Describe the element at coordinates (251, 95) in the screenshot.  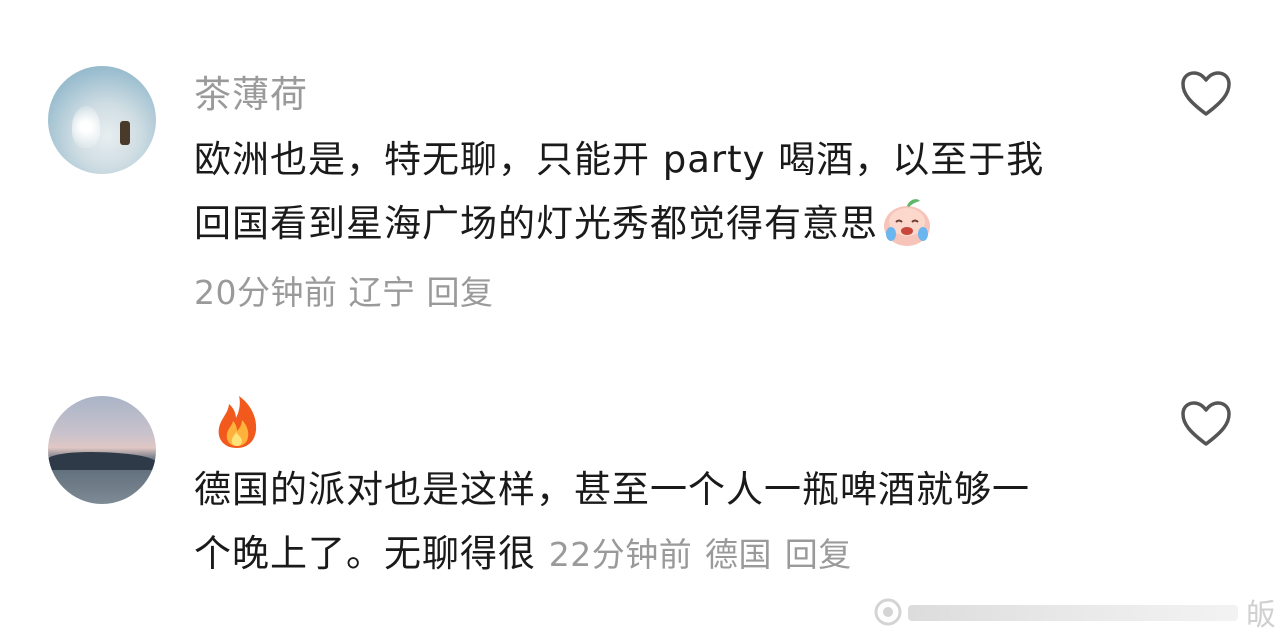
I see `username: 茶薄荷` at that location.